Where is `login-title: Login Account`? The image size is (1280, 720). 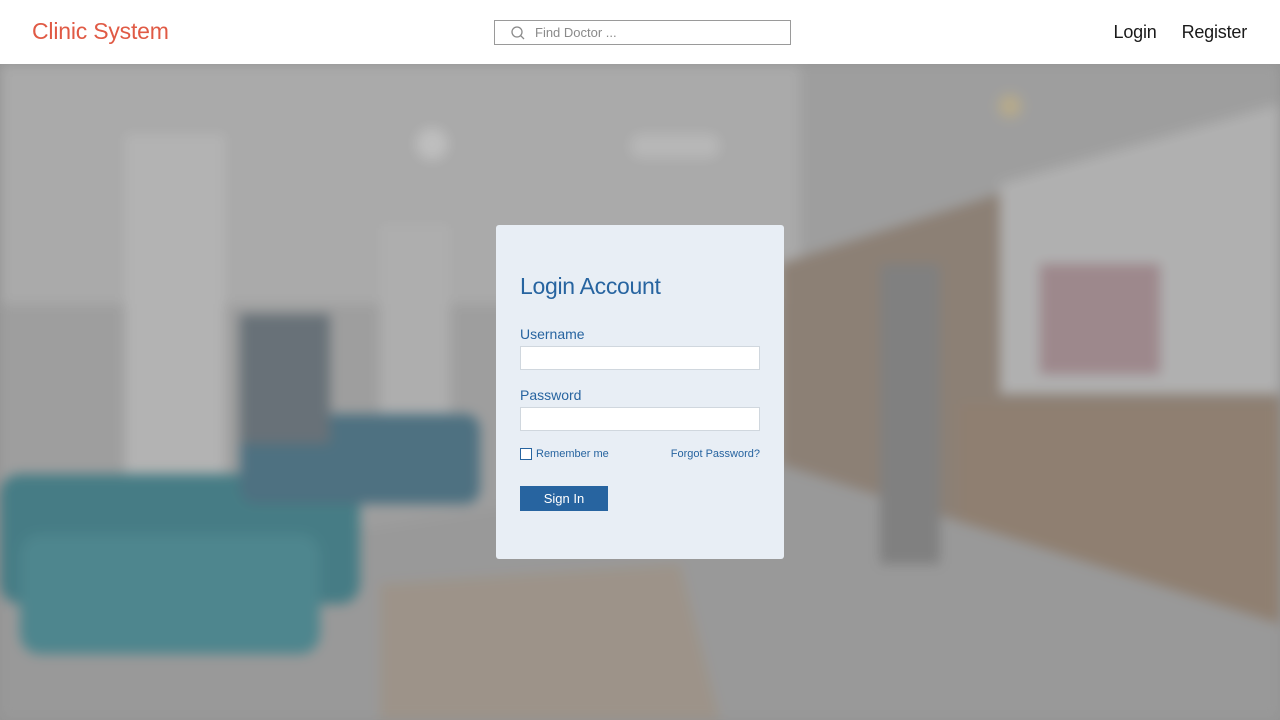 login-title: Login Account is located at coordinates (590, 286).